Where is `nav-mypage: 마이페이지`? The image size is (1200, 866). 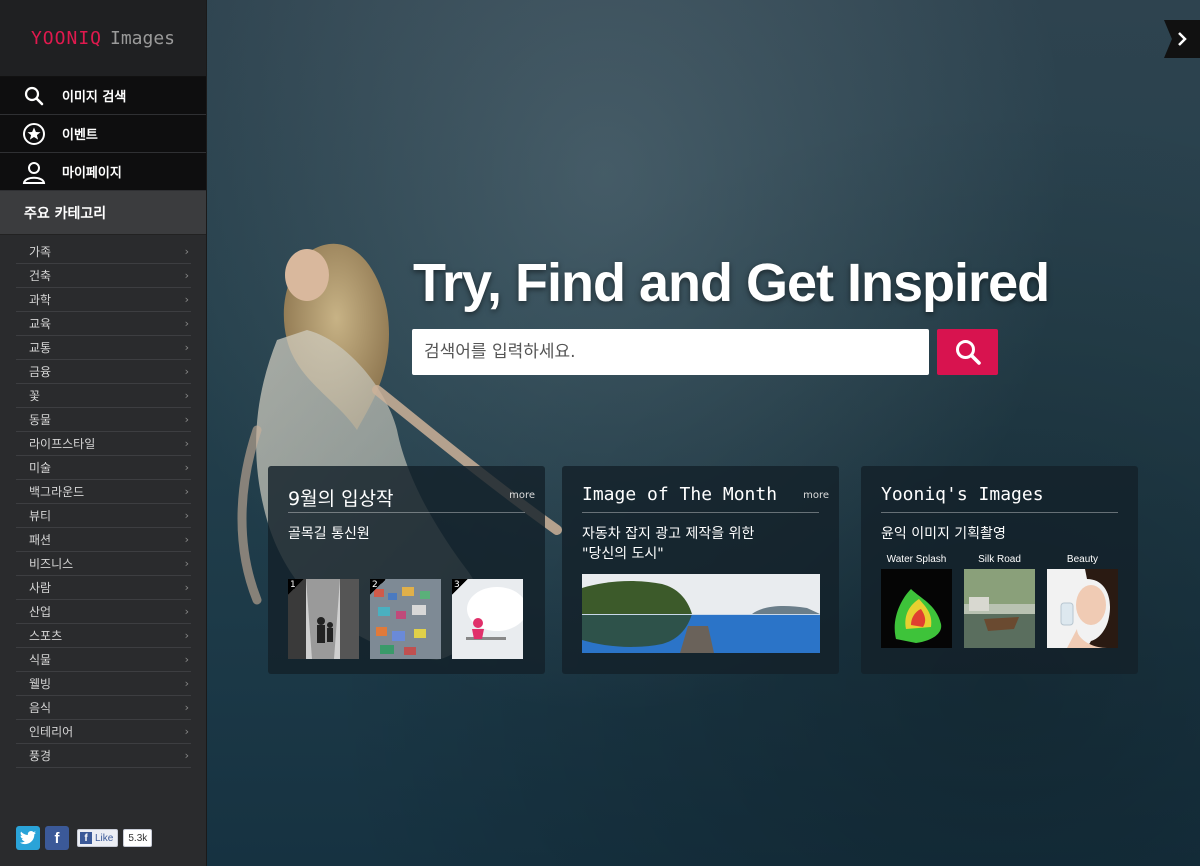 nav-mypage: 마이페이지 is located at coordinates (103, 172).